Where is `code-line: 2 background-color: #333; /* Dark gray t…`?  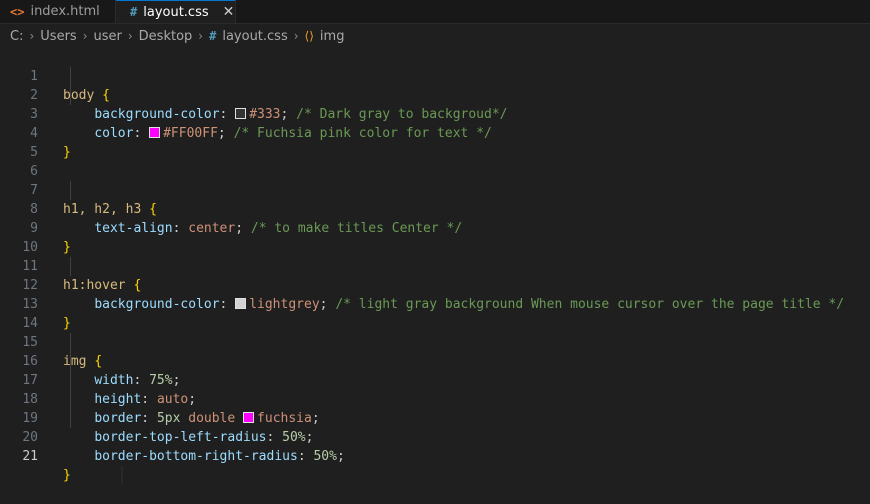 code-line: 2 background-color: #333; /* Dark gray t… is located at coordinates (435, 94).